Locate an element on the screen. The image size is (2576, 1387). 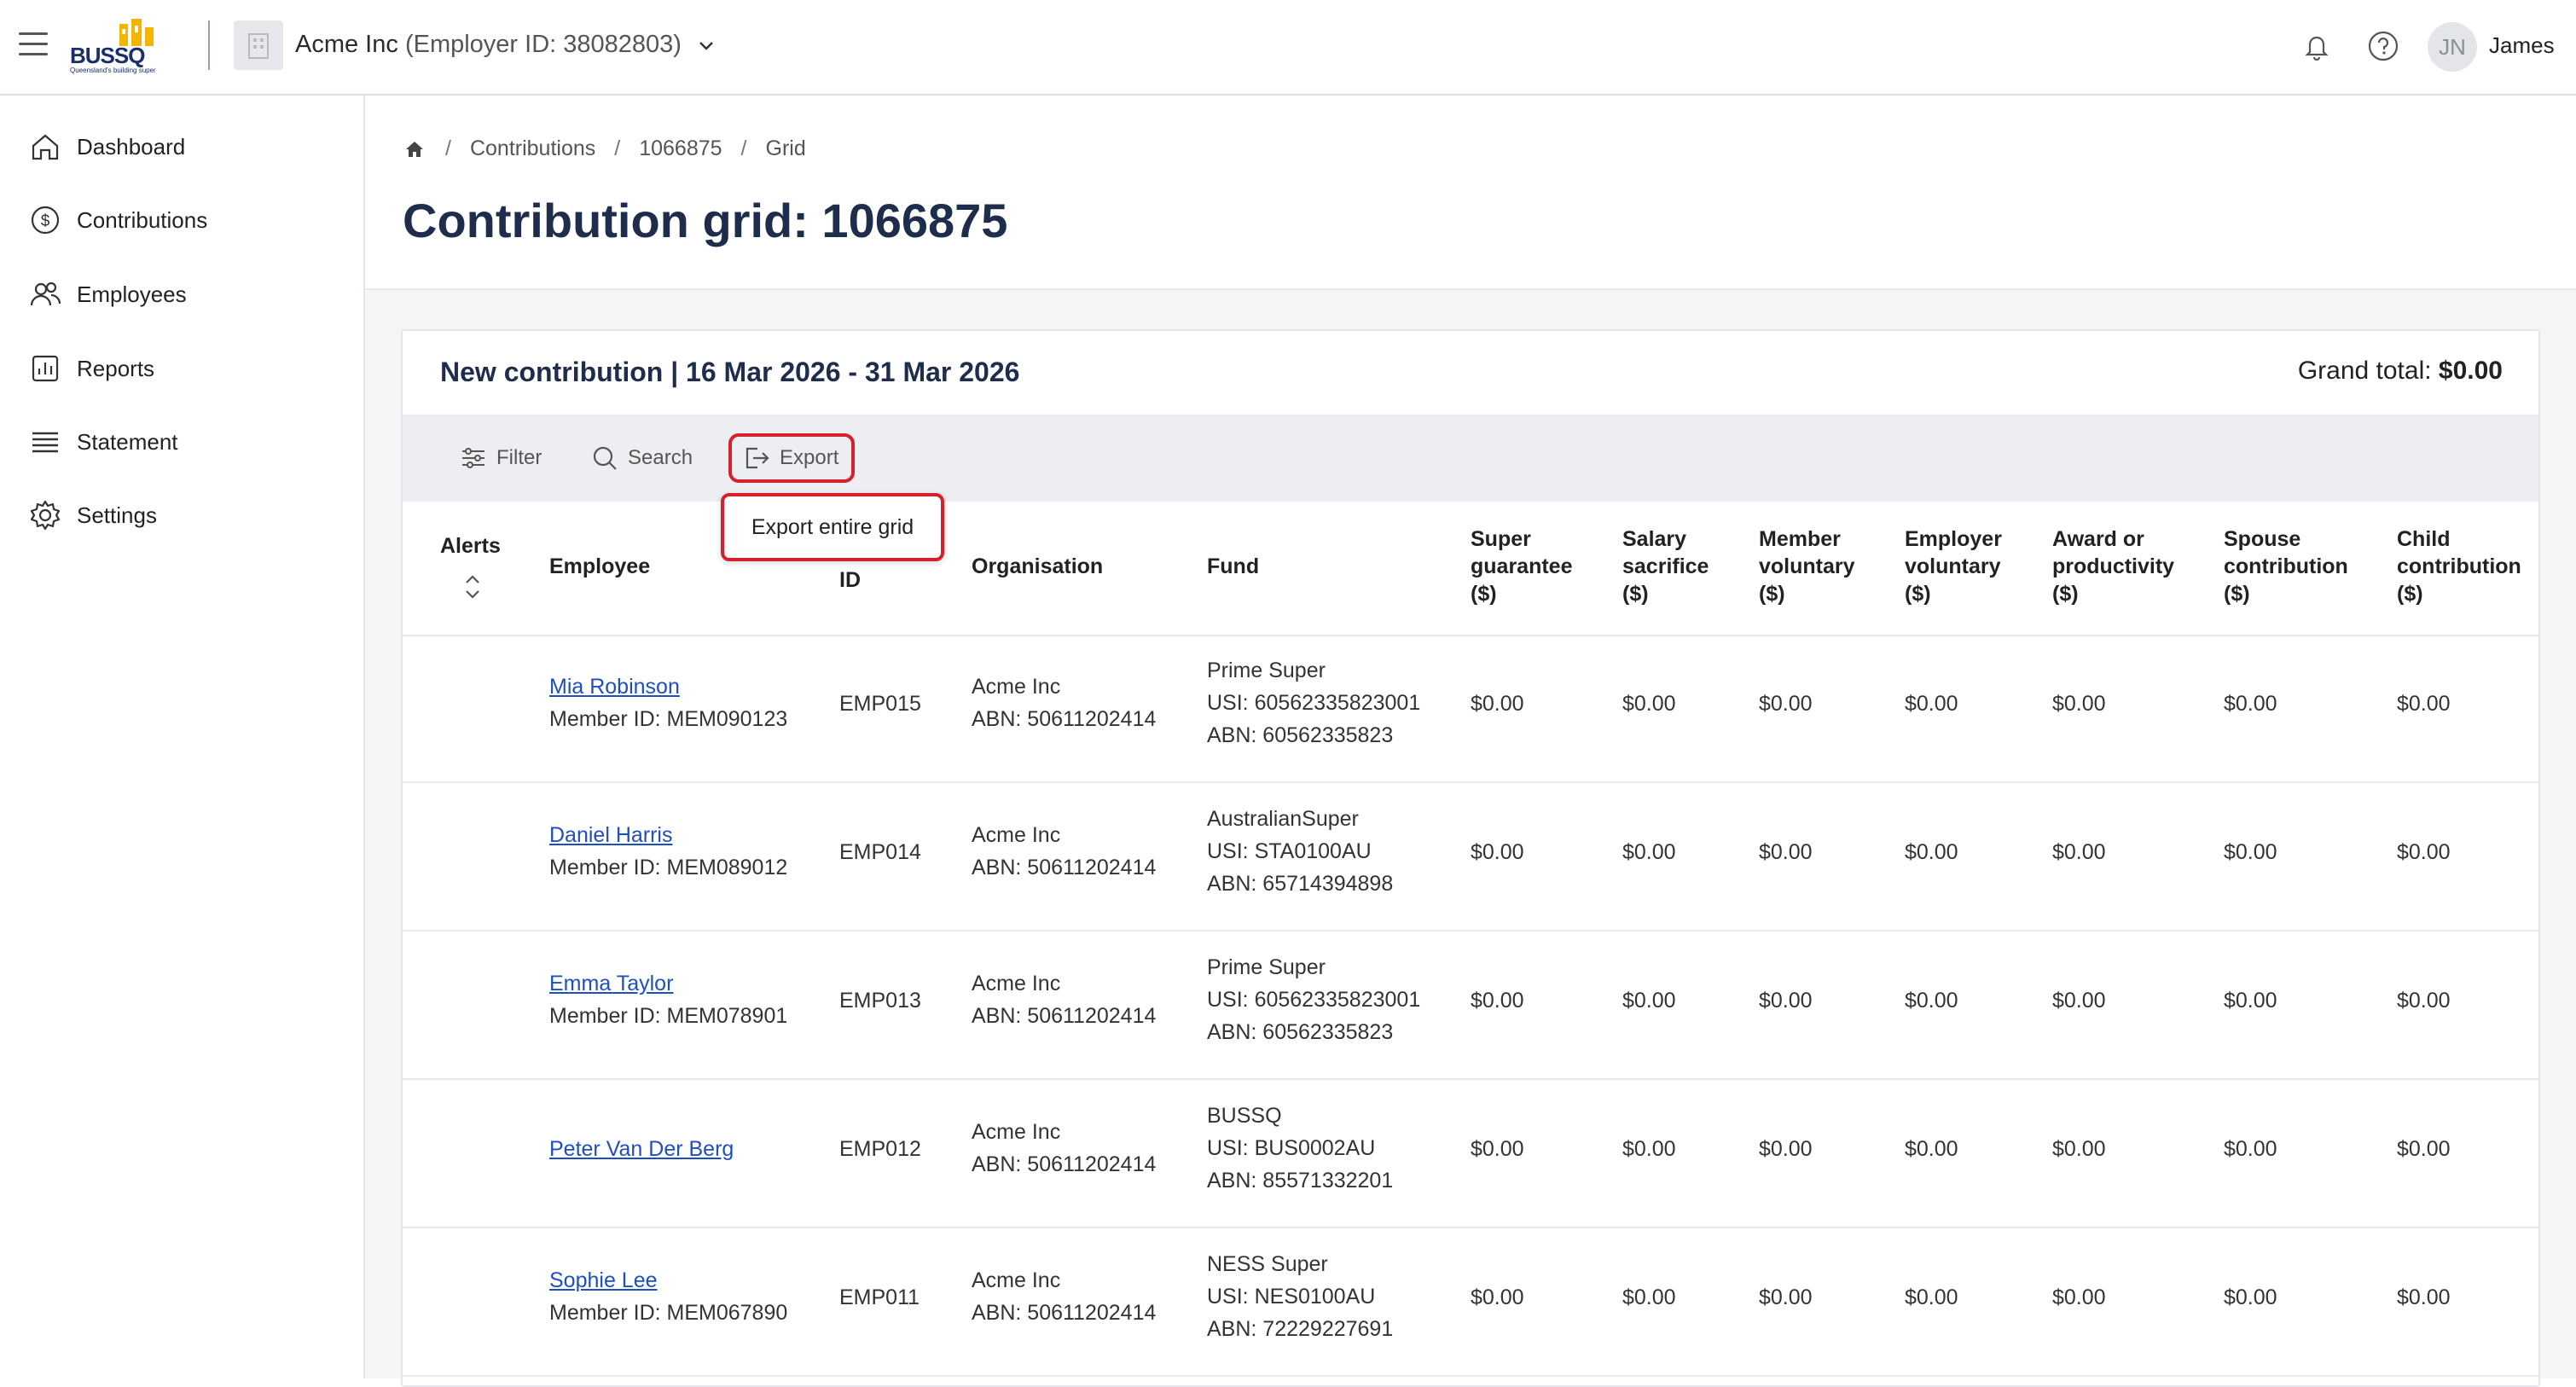
col-header-employer-voluntary: Employer voluntary ($) is located at coordinates (1953, 566).